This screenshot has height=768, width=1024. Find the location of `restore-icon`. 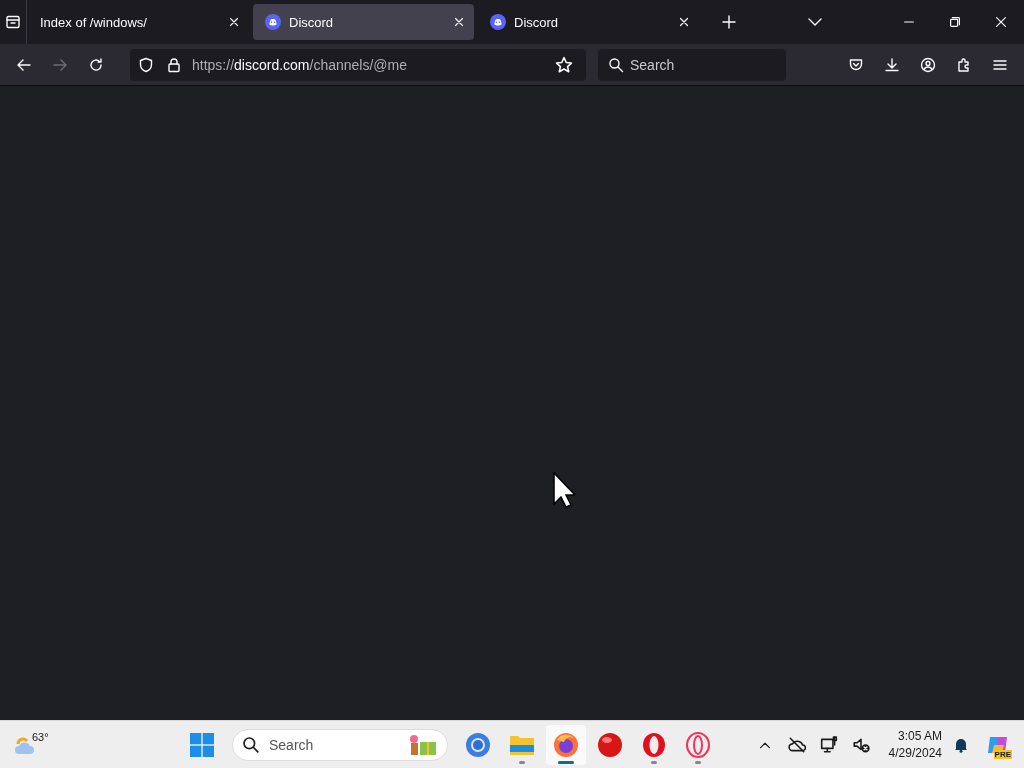

restore-icon is located at coordinates (955, 22).